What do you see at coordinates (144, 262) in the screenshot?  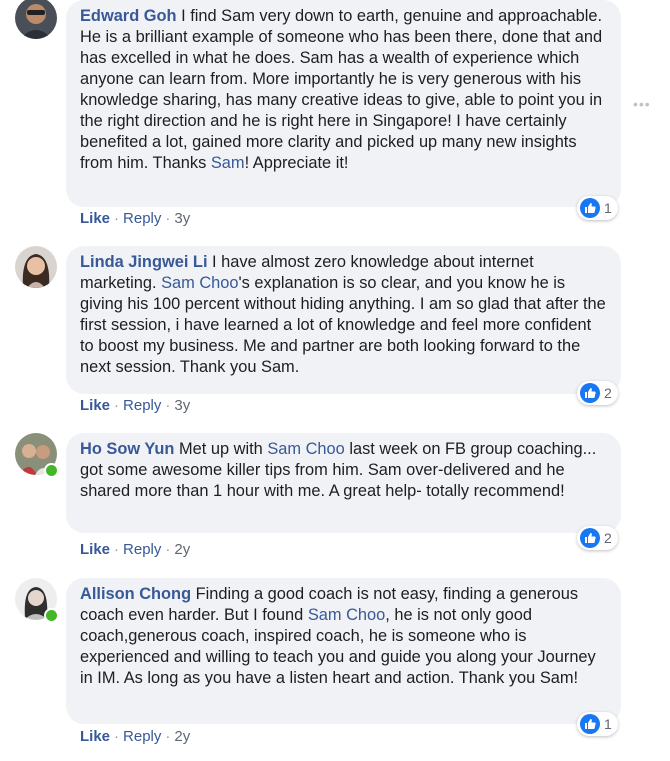 I see `comment-author: Linda Jingwei Li` at bounding box center [144, 262].